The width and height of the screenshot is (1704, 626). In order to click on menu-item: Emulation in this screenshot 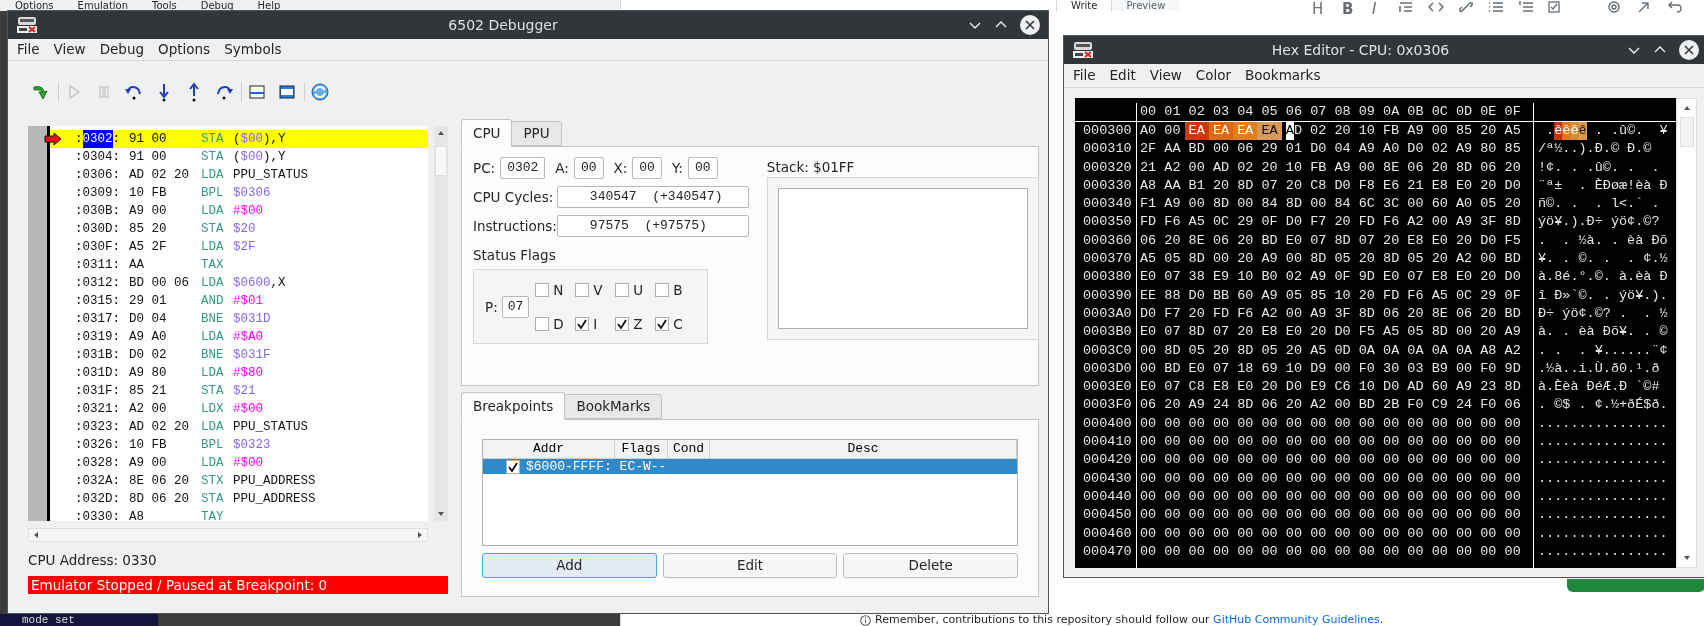, I will do `click(103, 5)`.